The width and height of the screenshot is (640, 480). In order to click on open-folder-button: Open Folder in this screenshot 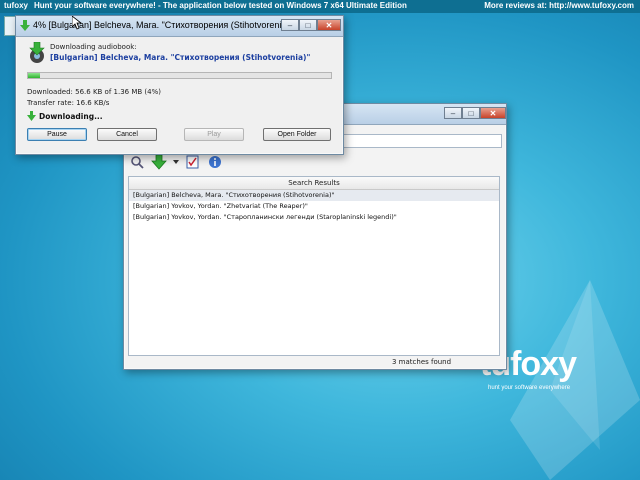, I will do `click(297, 134)`.